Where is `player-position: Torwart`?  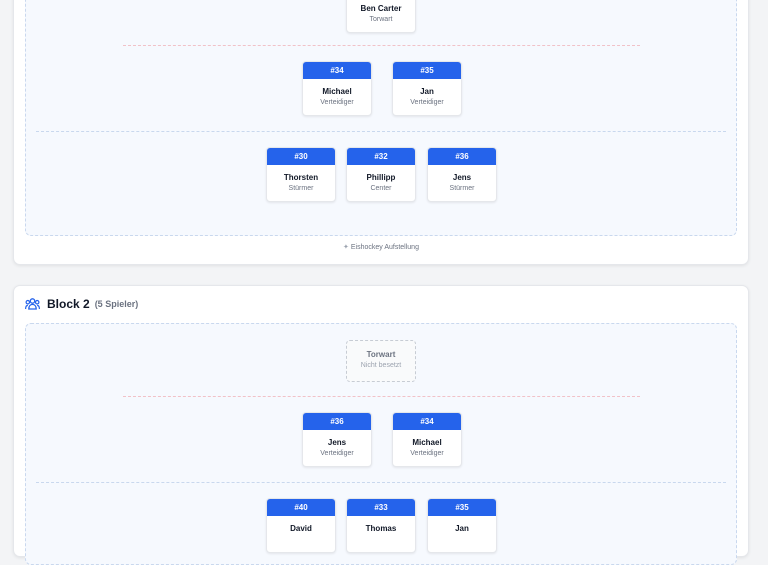
player-position: Torwart is located at coordinates (381, 19).